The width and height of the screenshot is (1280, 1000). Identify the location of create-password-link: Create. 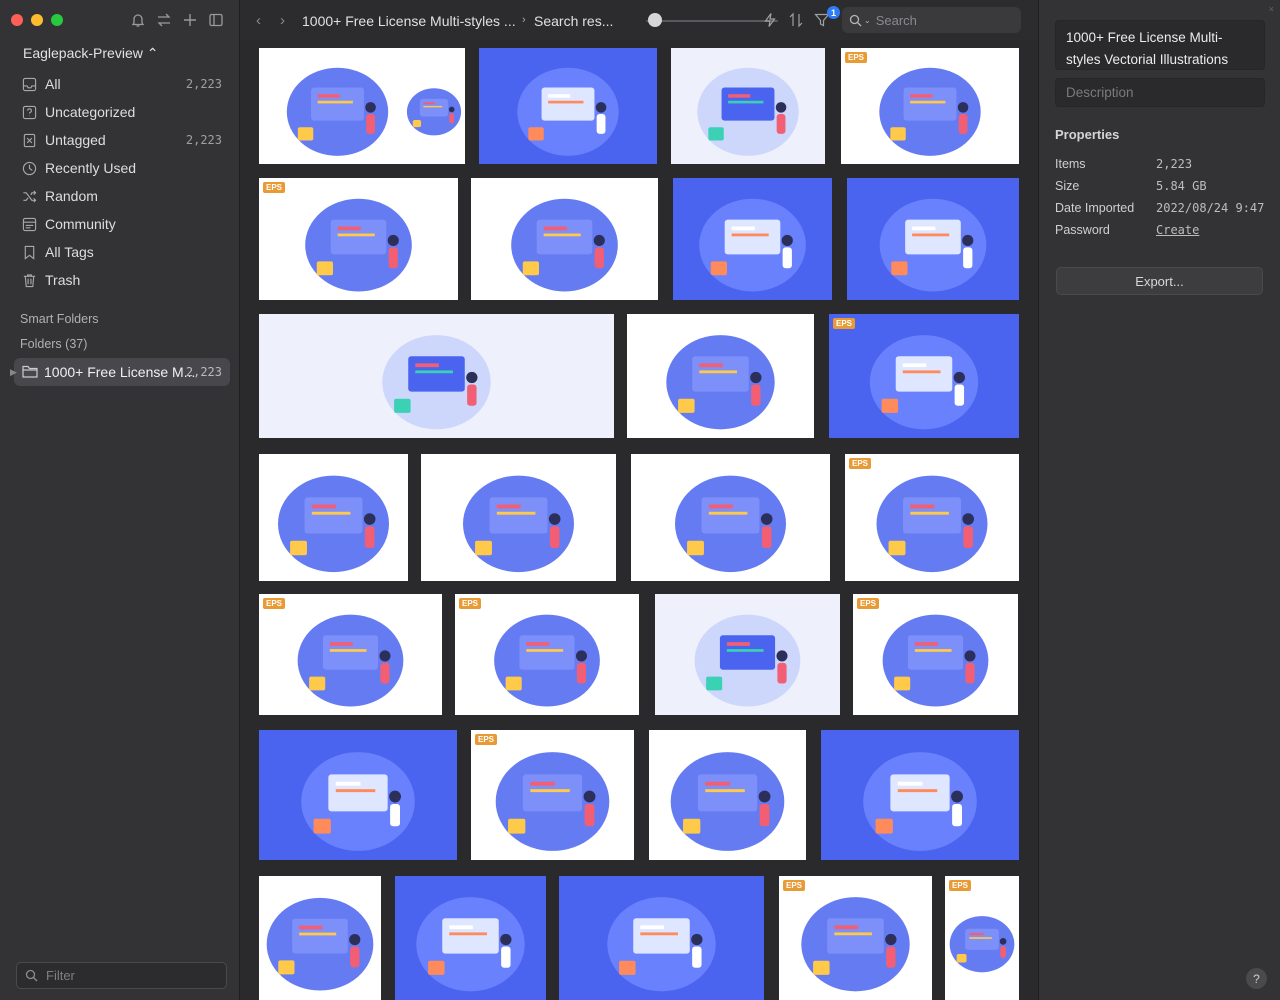
(1177, 230).